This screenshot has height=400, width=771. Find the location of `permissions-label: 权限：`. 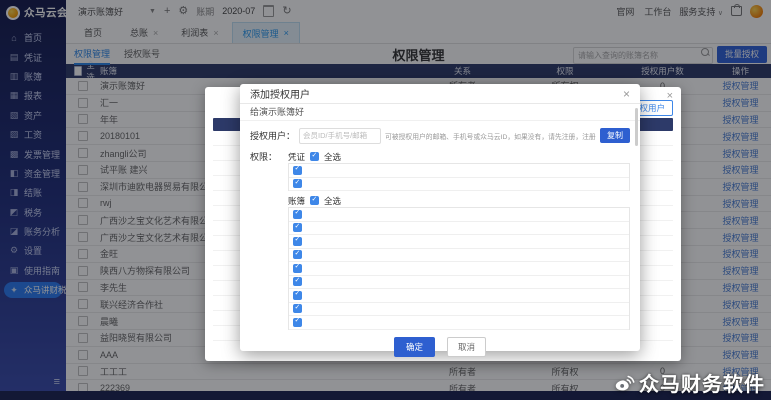

permissions-label: 权限： is located at coordinates (264, 157).